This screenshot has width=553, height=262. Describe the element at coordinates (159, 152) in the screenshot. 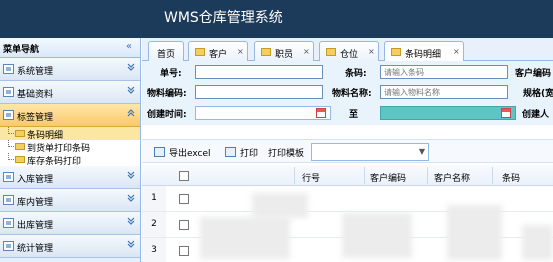

I see `export-icon` at that location.